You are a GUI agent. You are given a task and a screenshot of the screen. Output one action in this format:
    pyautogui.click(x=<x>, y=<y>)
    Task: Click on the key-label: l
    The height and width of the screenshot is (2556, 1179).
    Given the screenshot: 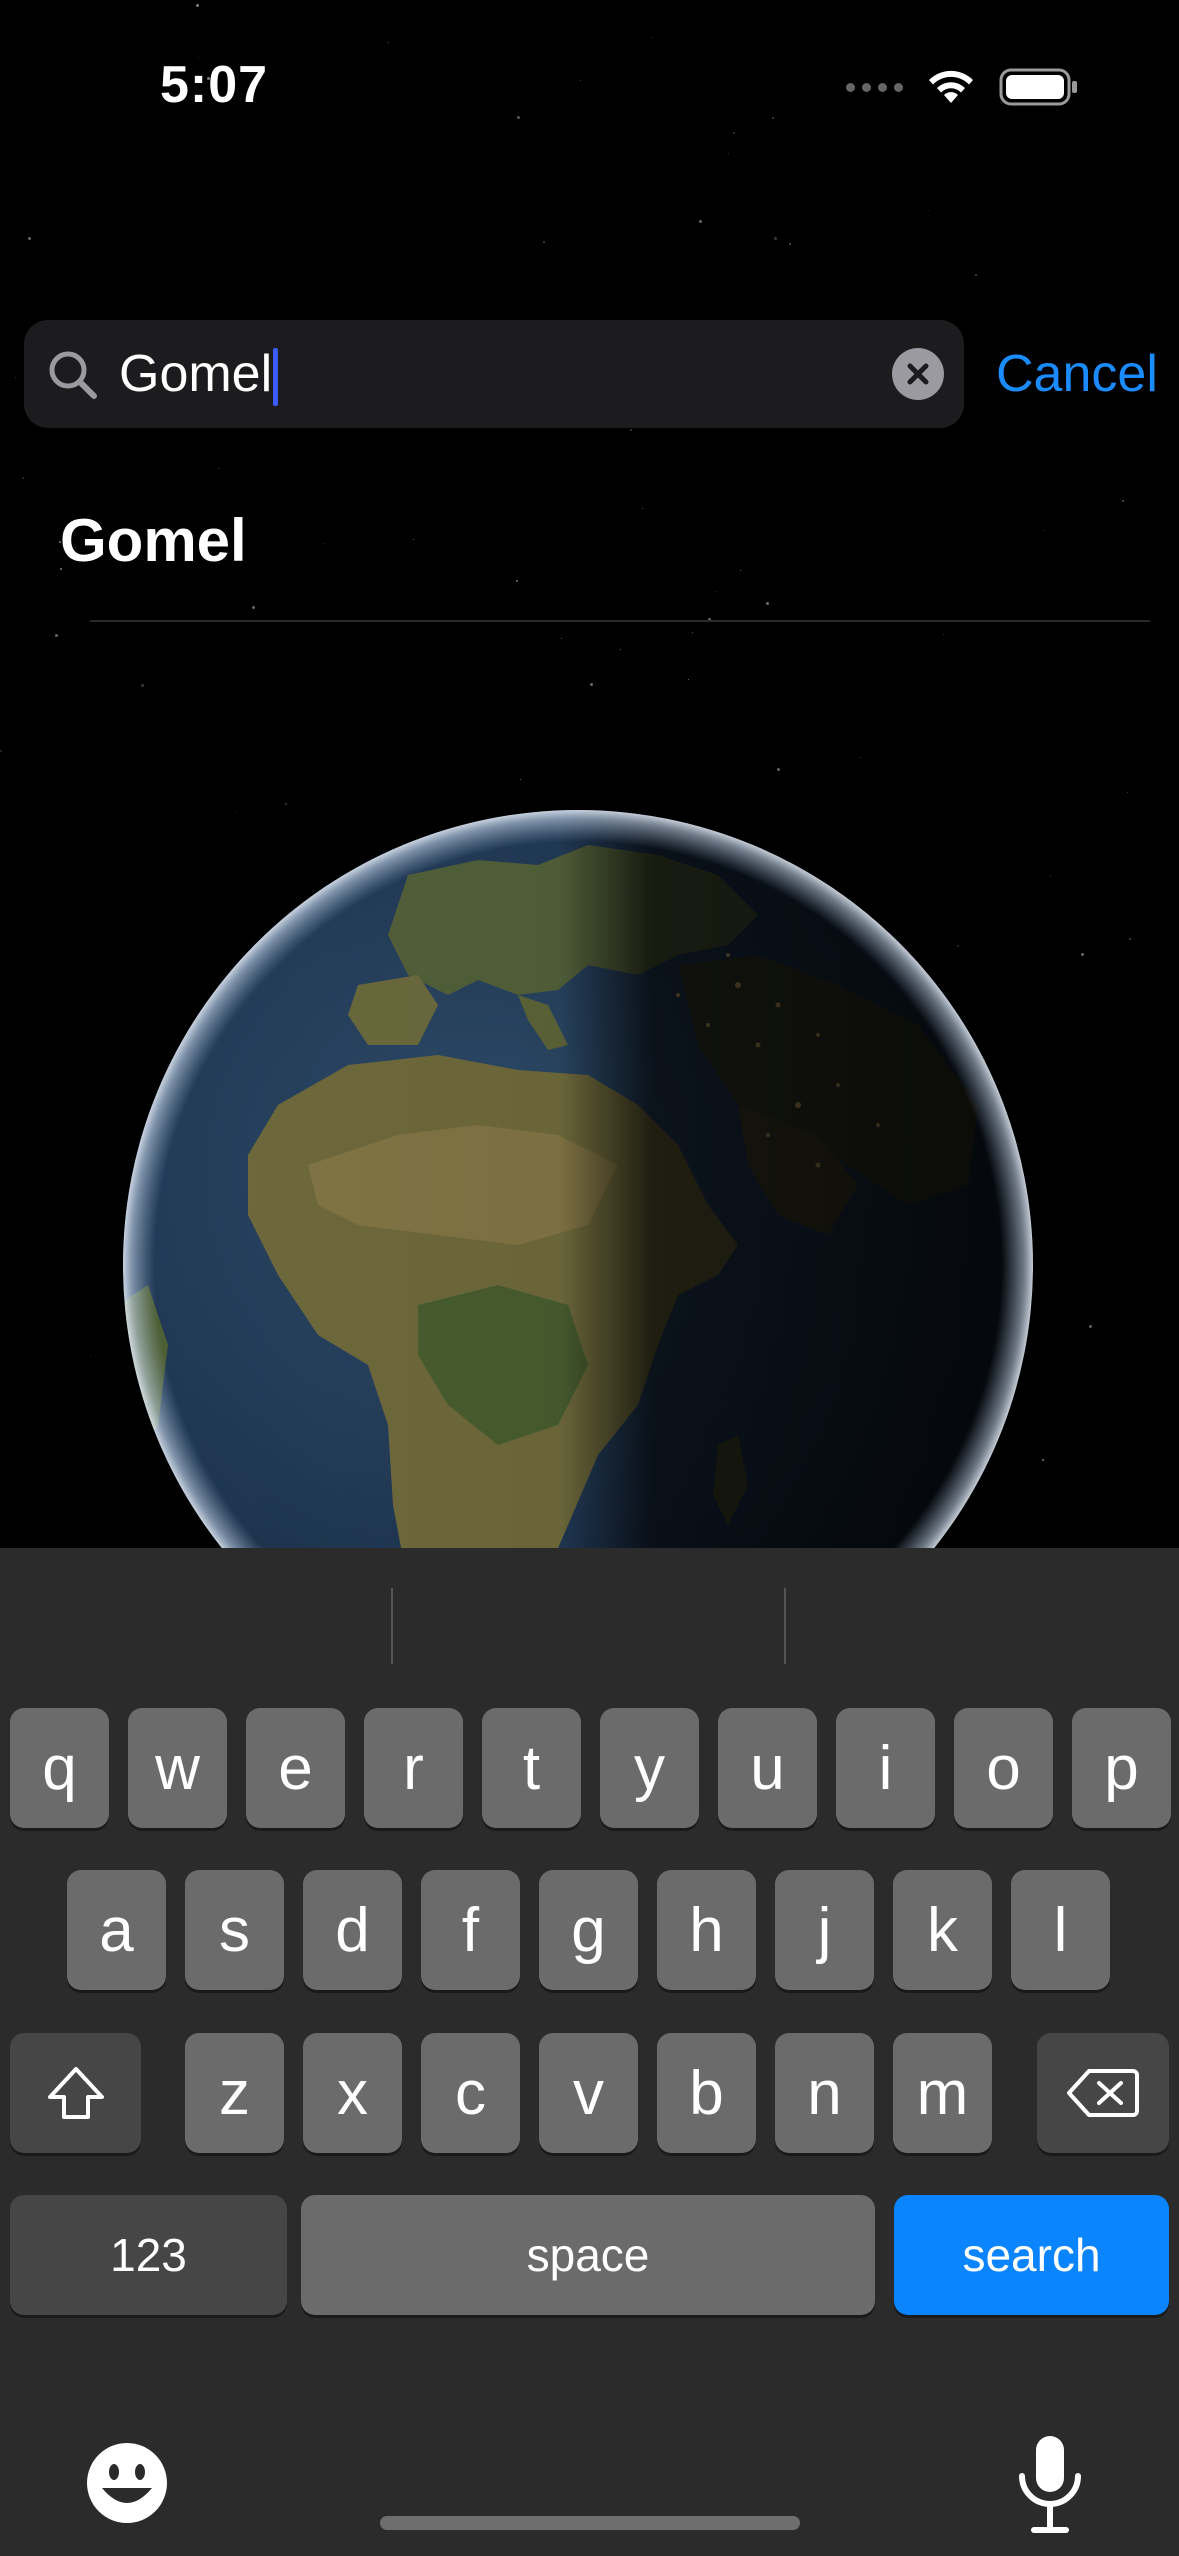 What is the action you would take?
    pyautogui.click(x=1060, y=1930)
    